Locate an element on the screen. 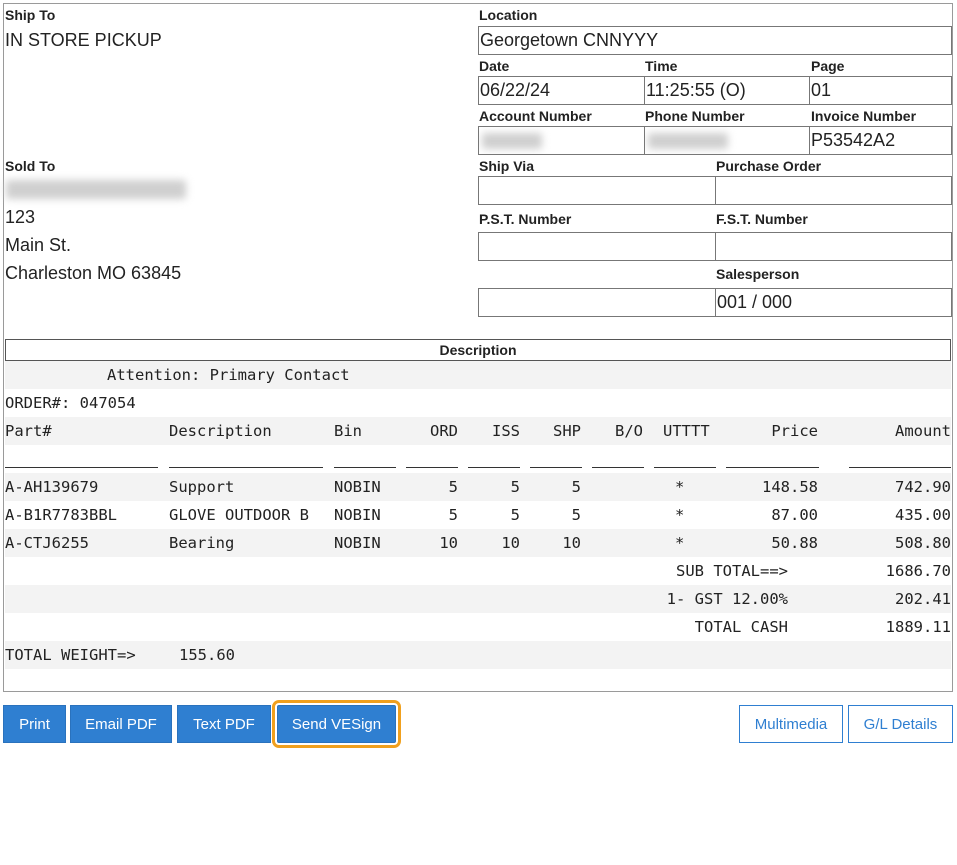  salesperson-field: 001 / 000 is located at coordinates (833, 302).